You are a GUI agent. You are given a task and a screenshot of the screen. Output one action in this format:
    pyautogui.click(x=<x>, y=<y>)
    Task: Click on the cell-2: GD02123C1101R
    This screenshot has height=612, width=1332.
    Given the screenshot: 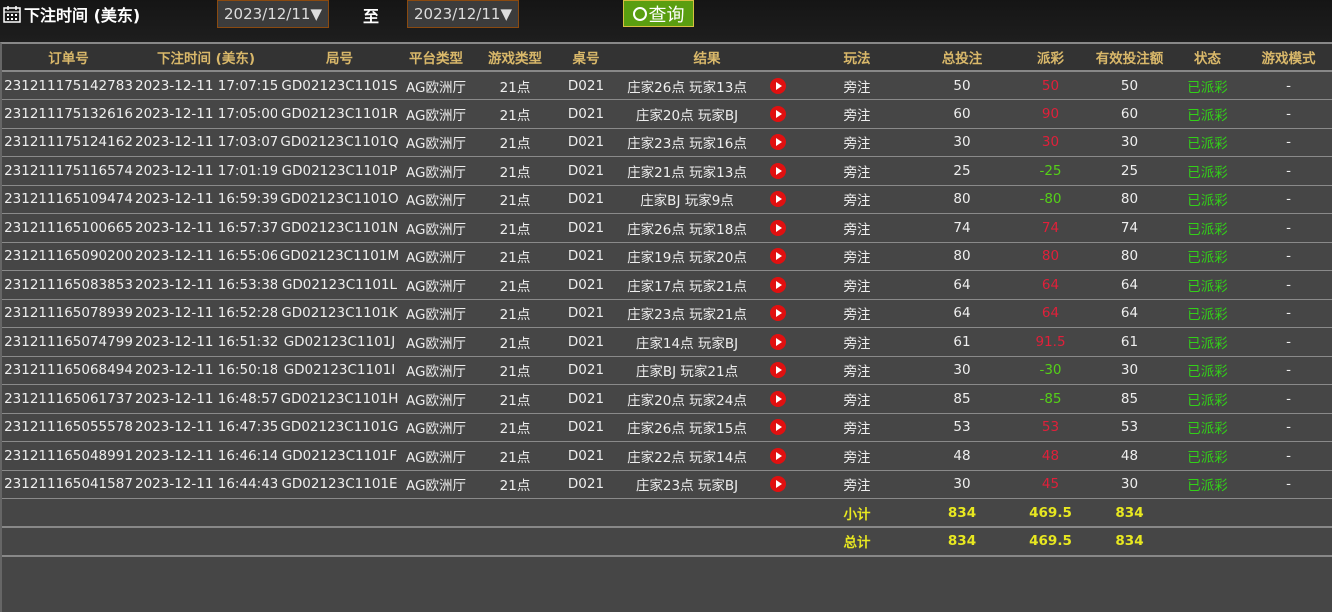 What is the action you would take?
    pyautogui.click(x=339, y=114)
    